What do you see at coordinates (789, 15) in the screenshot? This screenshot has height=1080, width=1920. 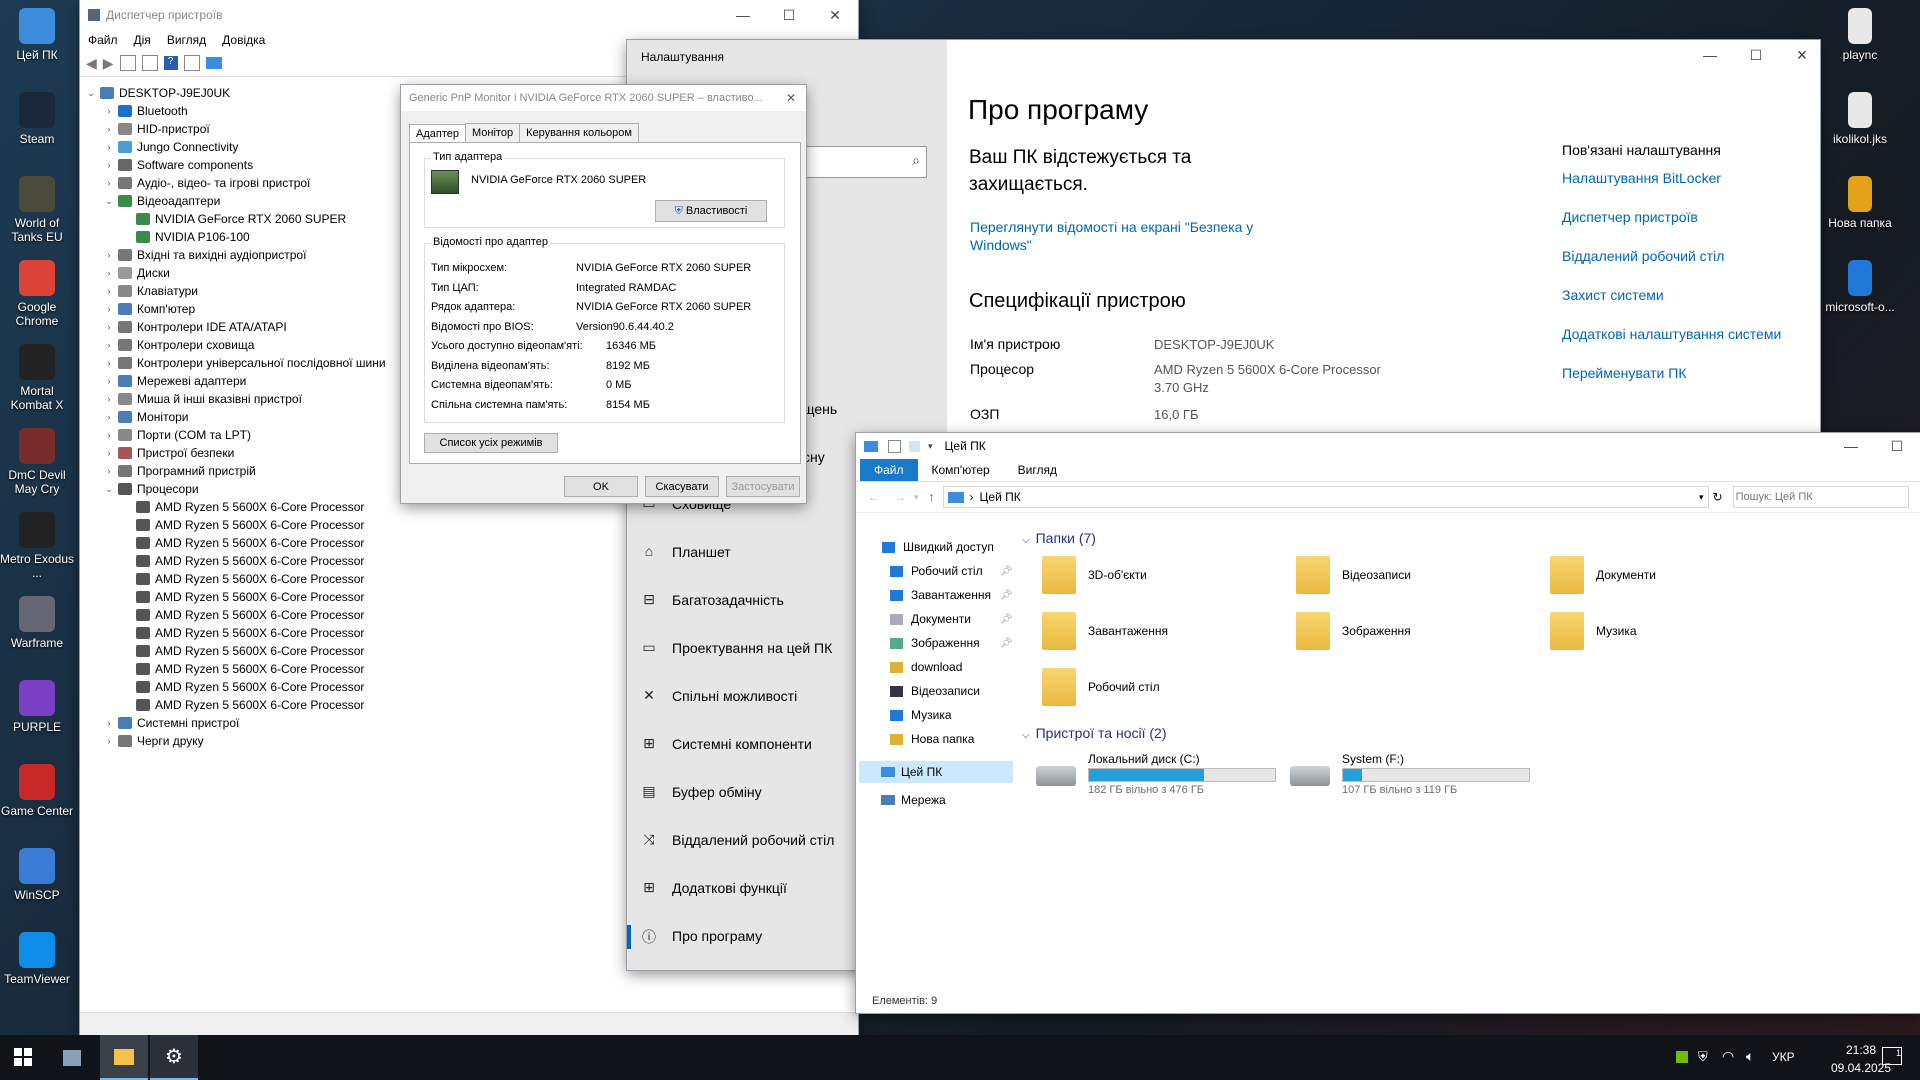 I see `maximize-icon: ☐` at bounding box center [789, 15].